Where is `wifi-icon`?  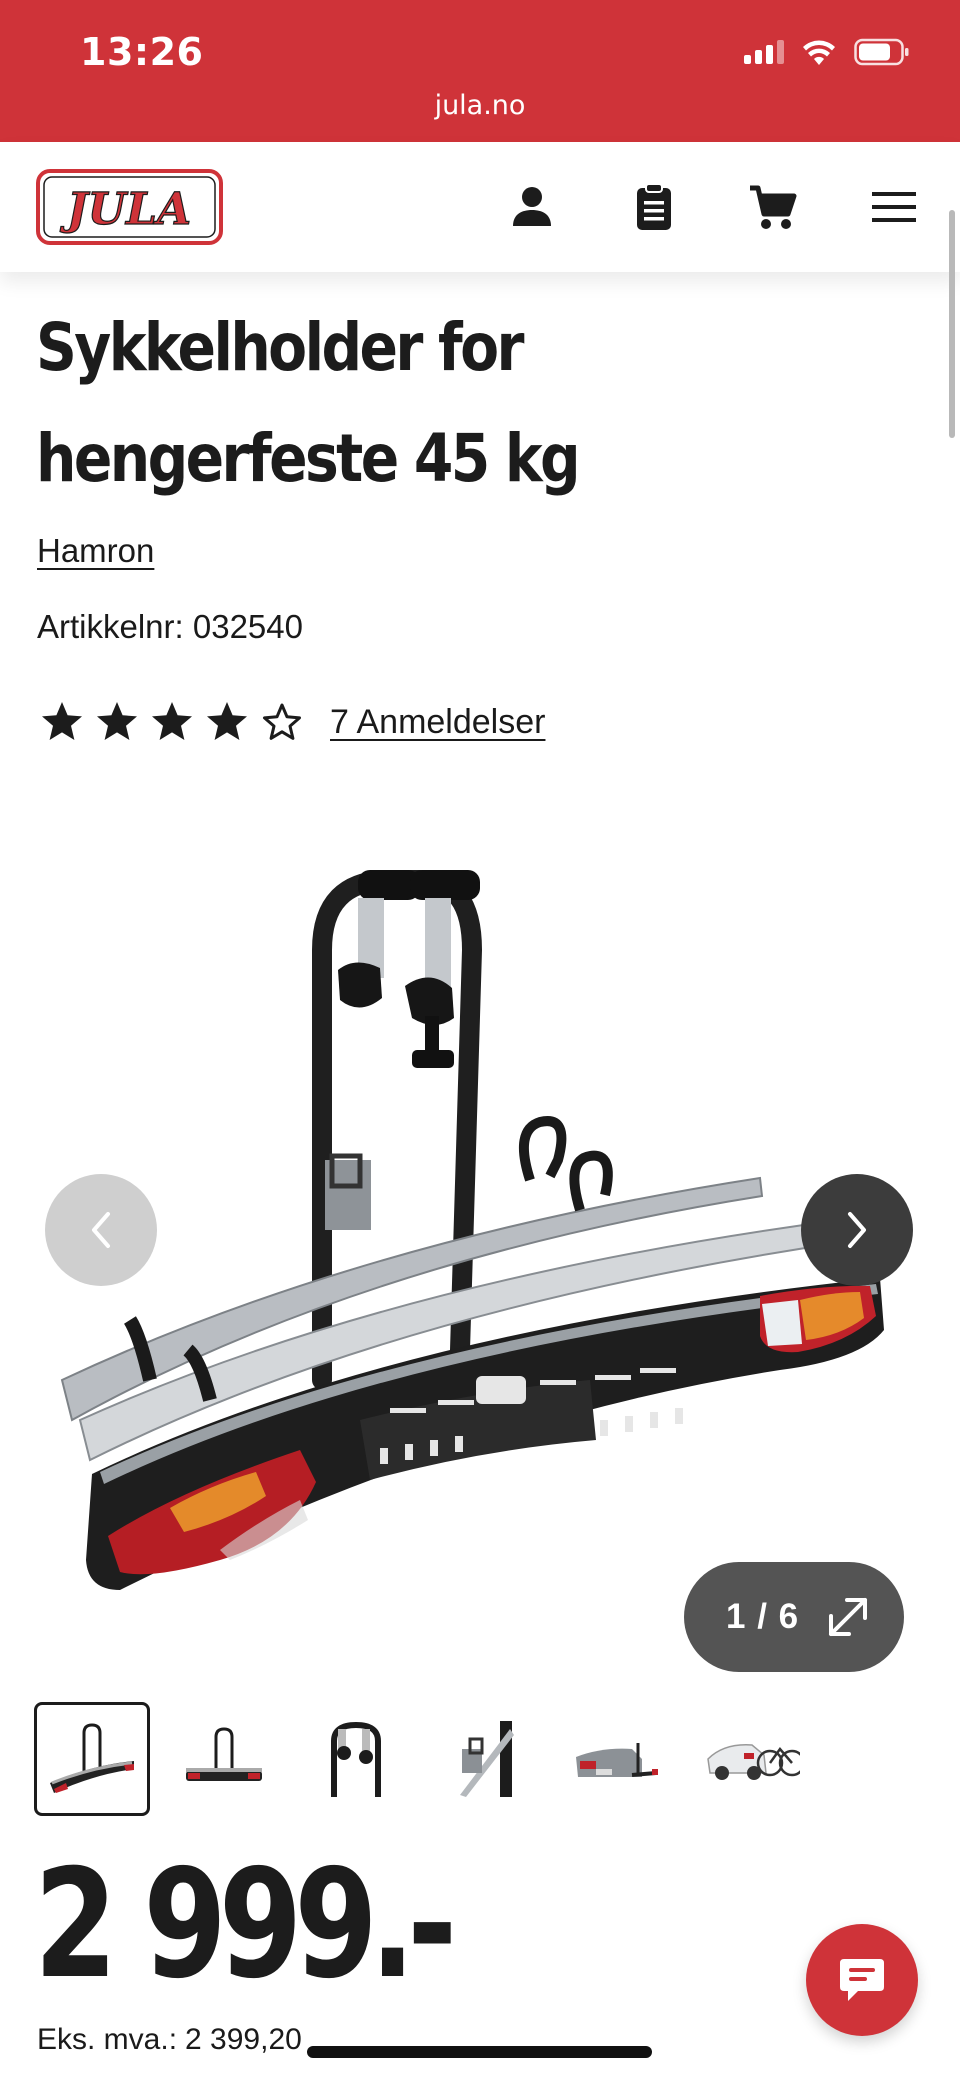 wifi-icon is located at coordinates (819, 52).